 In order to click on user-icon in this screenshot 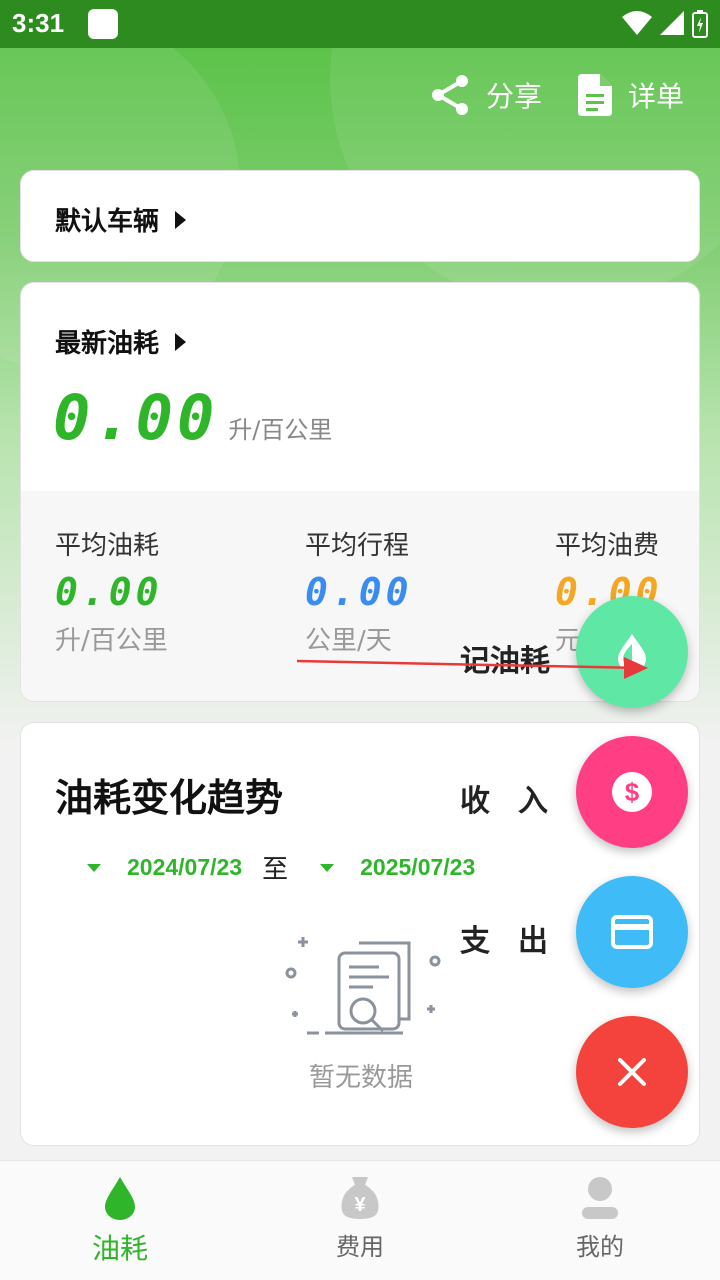, I will do `click(600, 1198)`.